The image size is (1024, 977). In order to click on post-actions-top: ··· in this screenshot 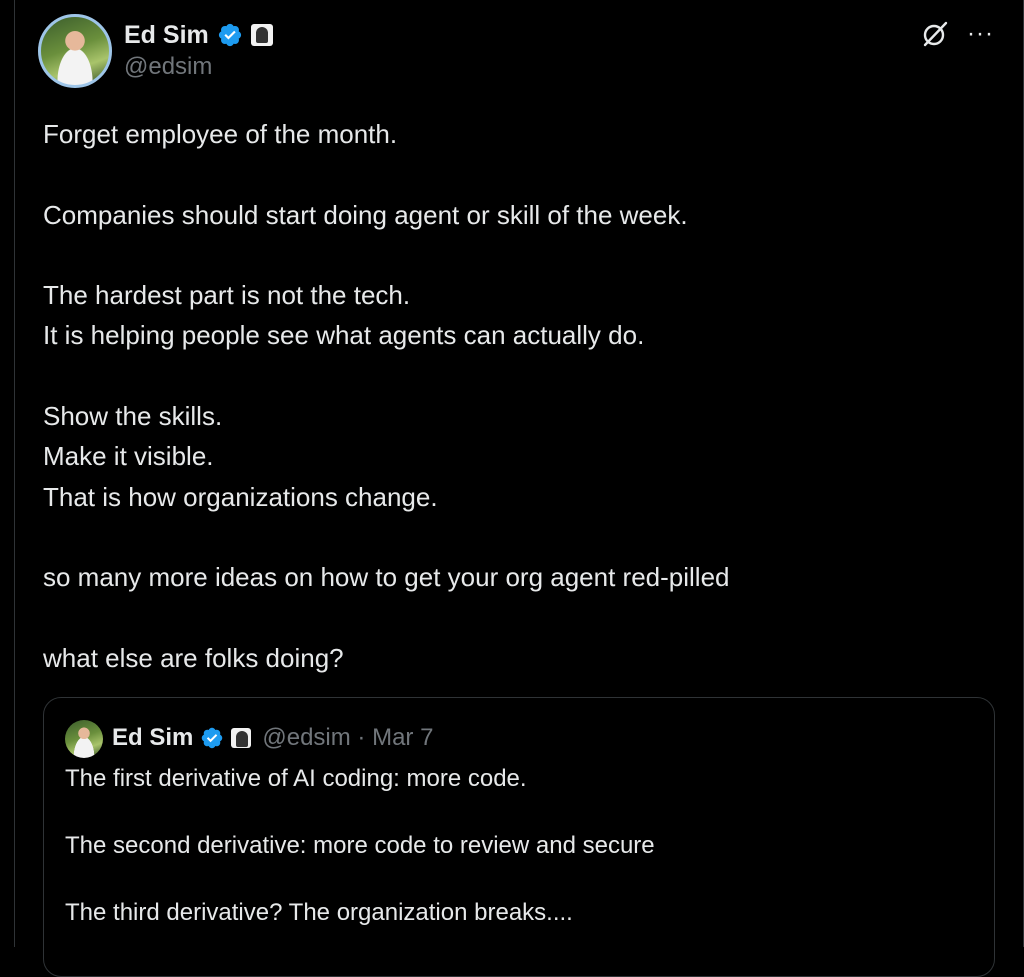, I will do `click(957, 34)`.